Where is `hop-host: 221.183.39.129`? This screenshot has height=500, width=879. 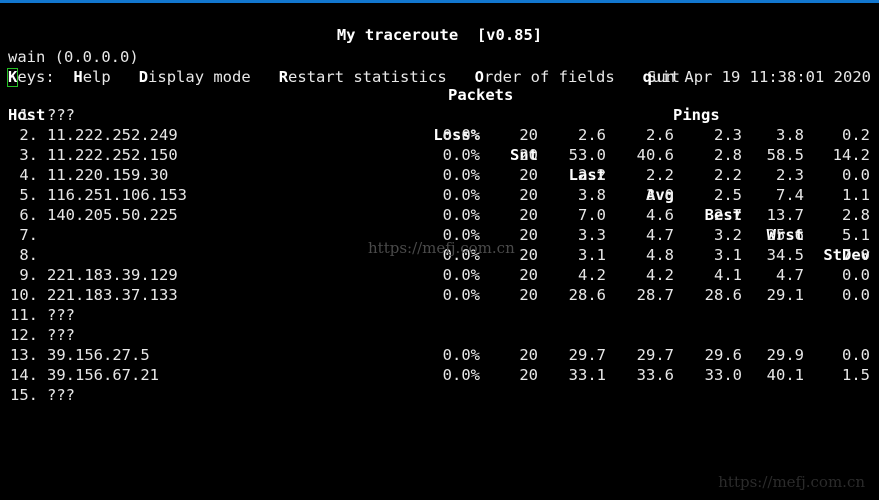
hop-host: 221.183.39.129 is located at coordinates (112, 275).